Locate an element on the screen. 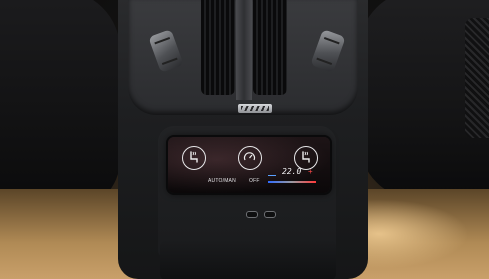 The height and width of the screenshot is (279, 489). console-storage is located at coordinates (248, 259).